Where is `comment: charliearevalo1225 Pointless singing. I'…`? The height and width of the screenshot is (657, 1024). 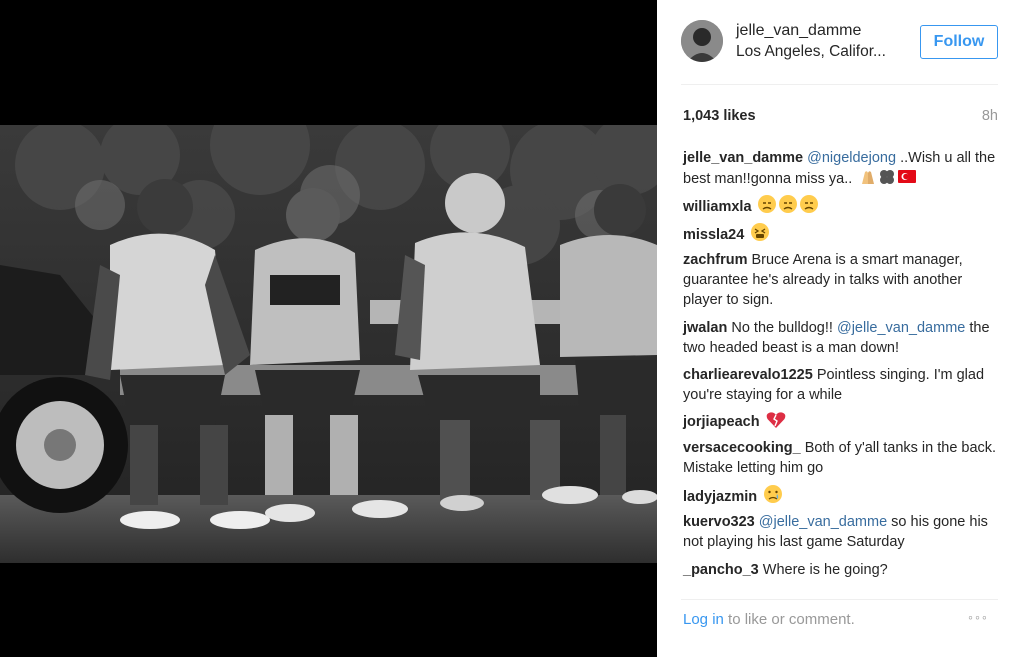
comment: charliearevalo1225 Pointless singing. I'… is located at coordinates (843, 385).